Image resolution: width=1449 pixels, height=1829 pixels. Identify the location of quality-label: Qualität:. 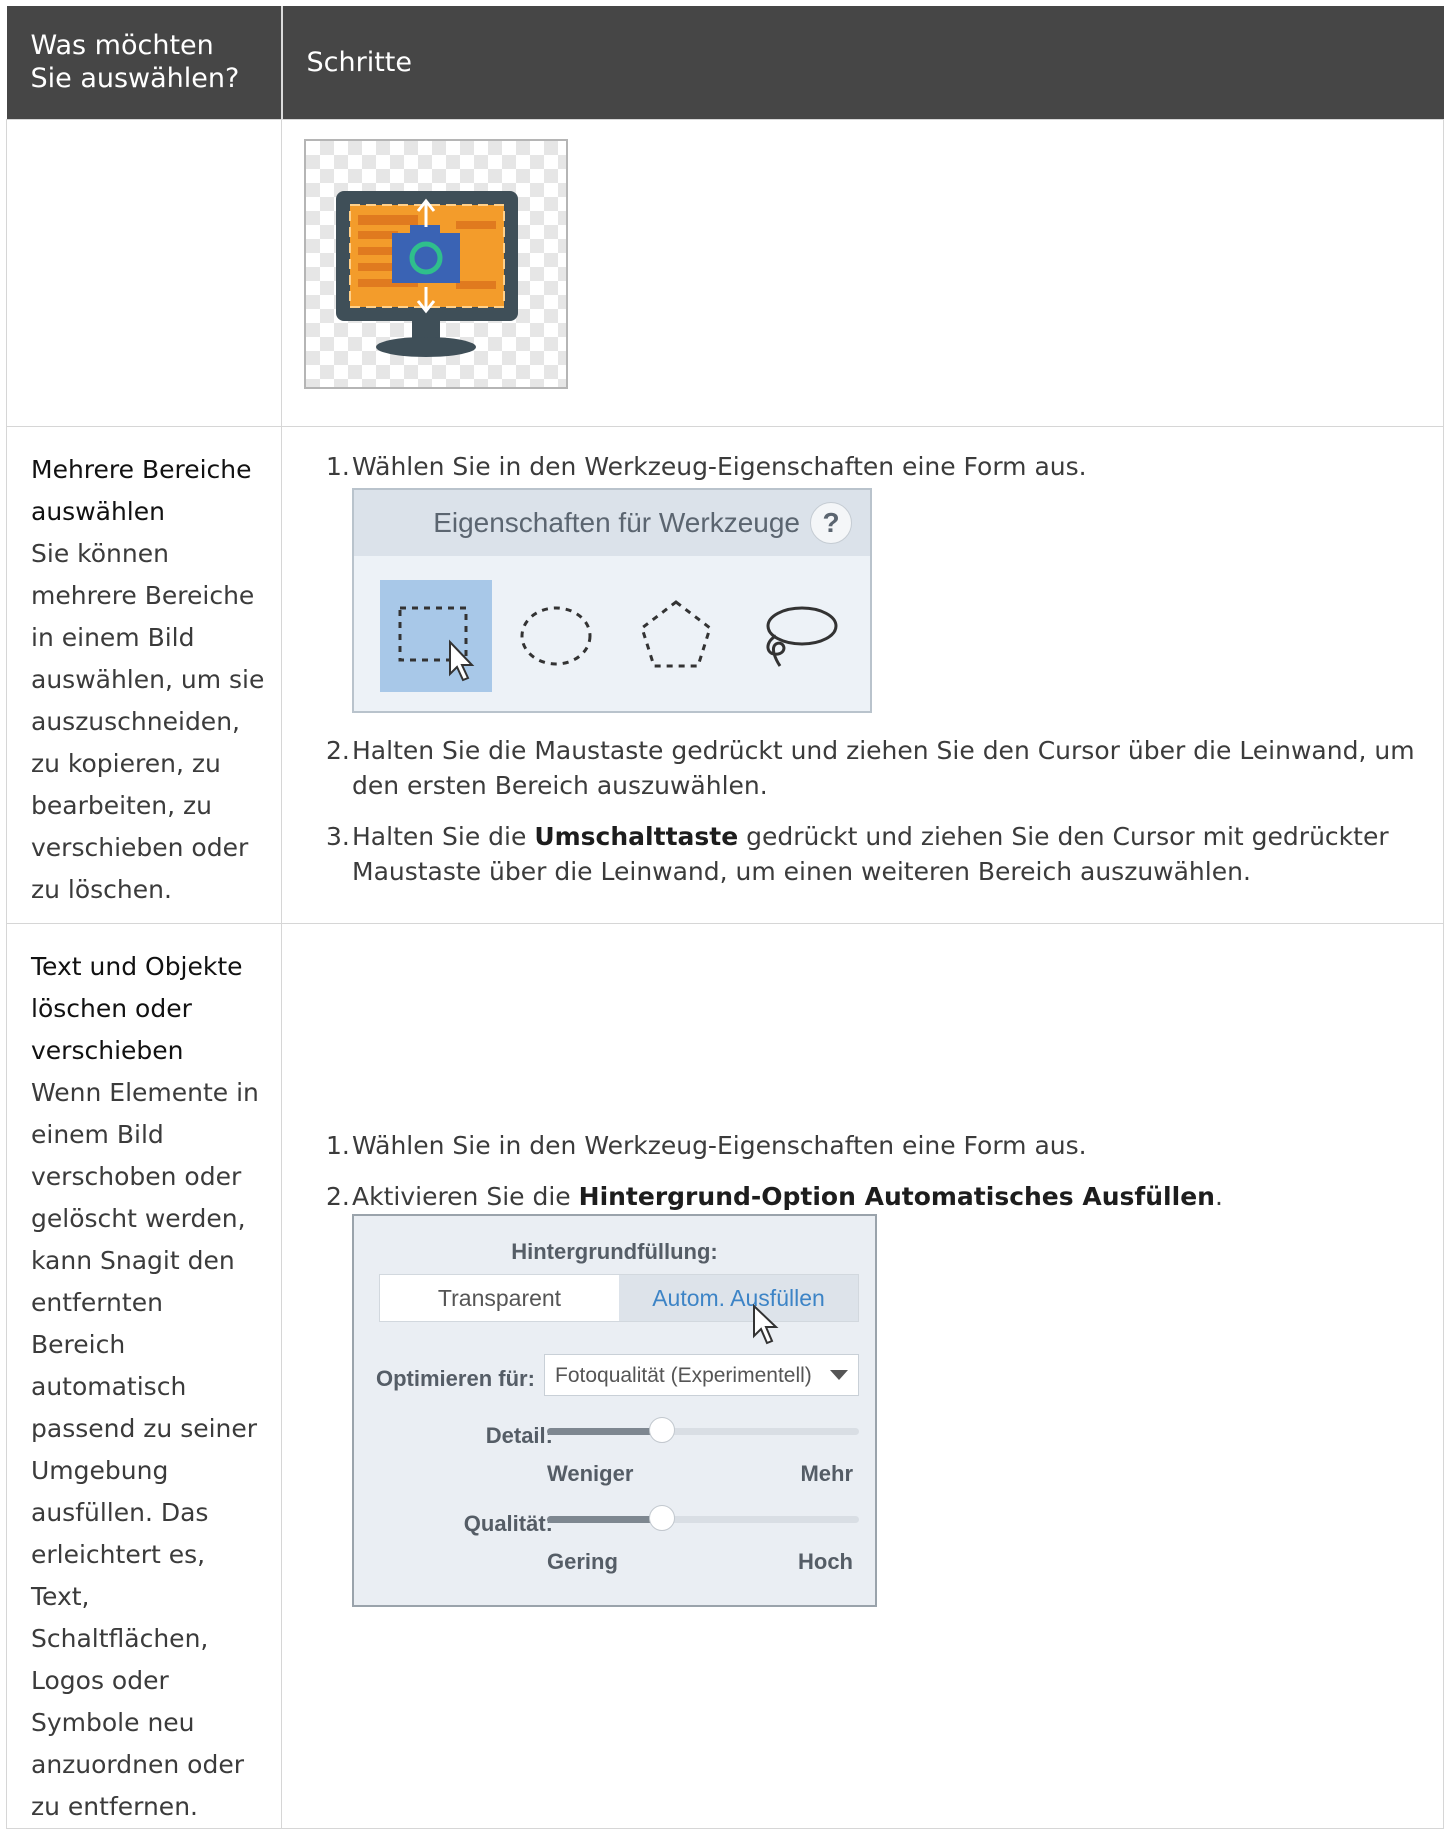
(508, 1523).